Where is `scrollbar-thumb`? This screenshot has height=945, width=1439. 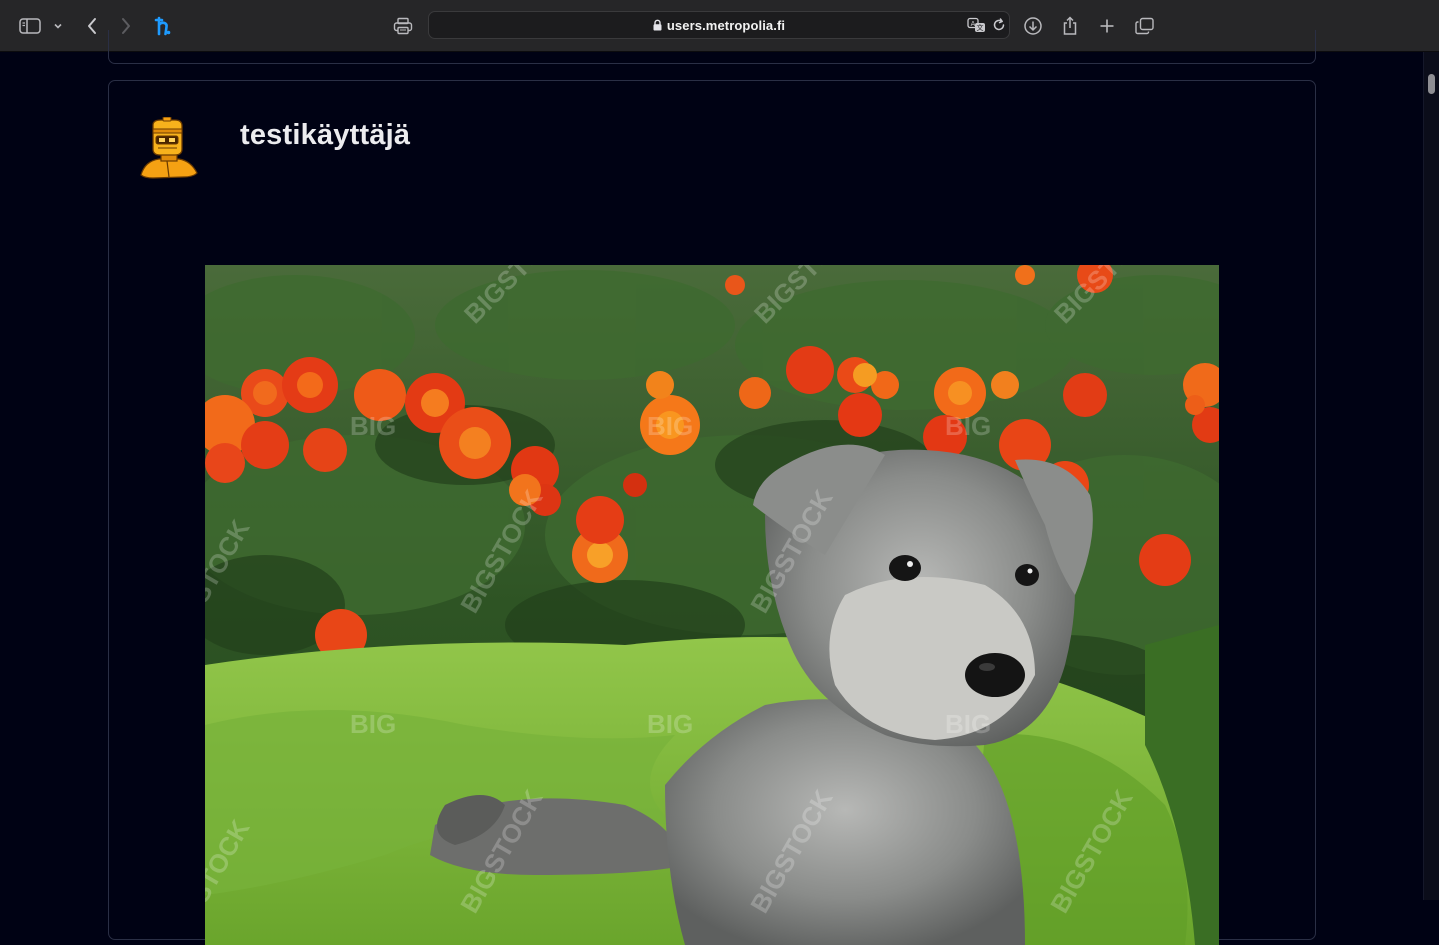
scrollbar-thumb is located at coordinates (1431, 84).